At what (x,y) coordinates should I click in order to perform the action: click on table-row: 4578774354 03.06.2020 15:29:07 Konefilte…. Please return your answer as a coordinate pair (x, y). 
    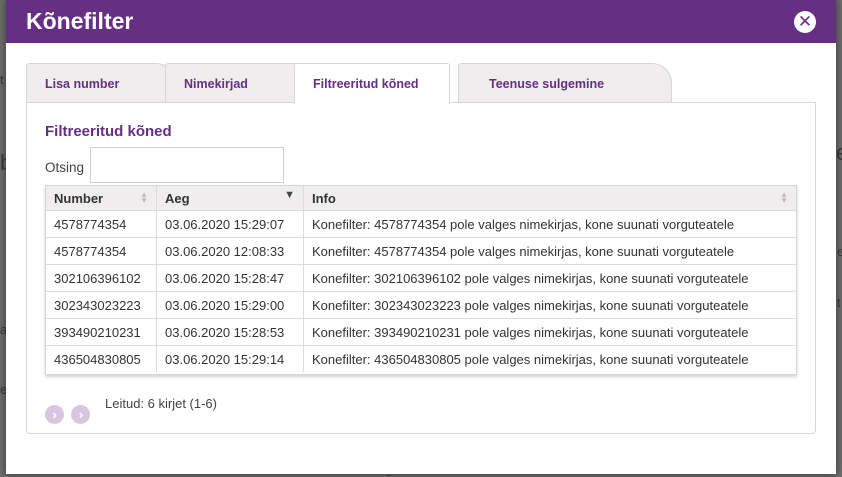
    Looking at the image, I should click on (421, 224).